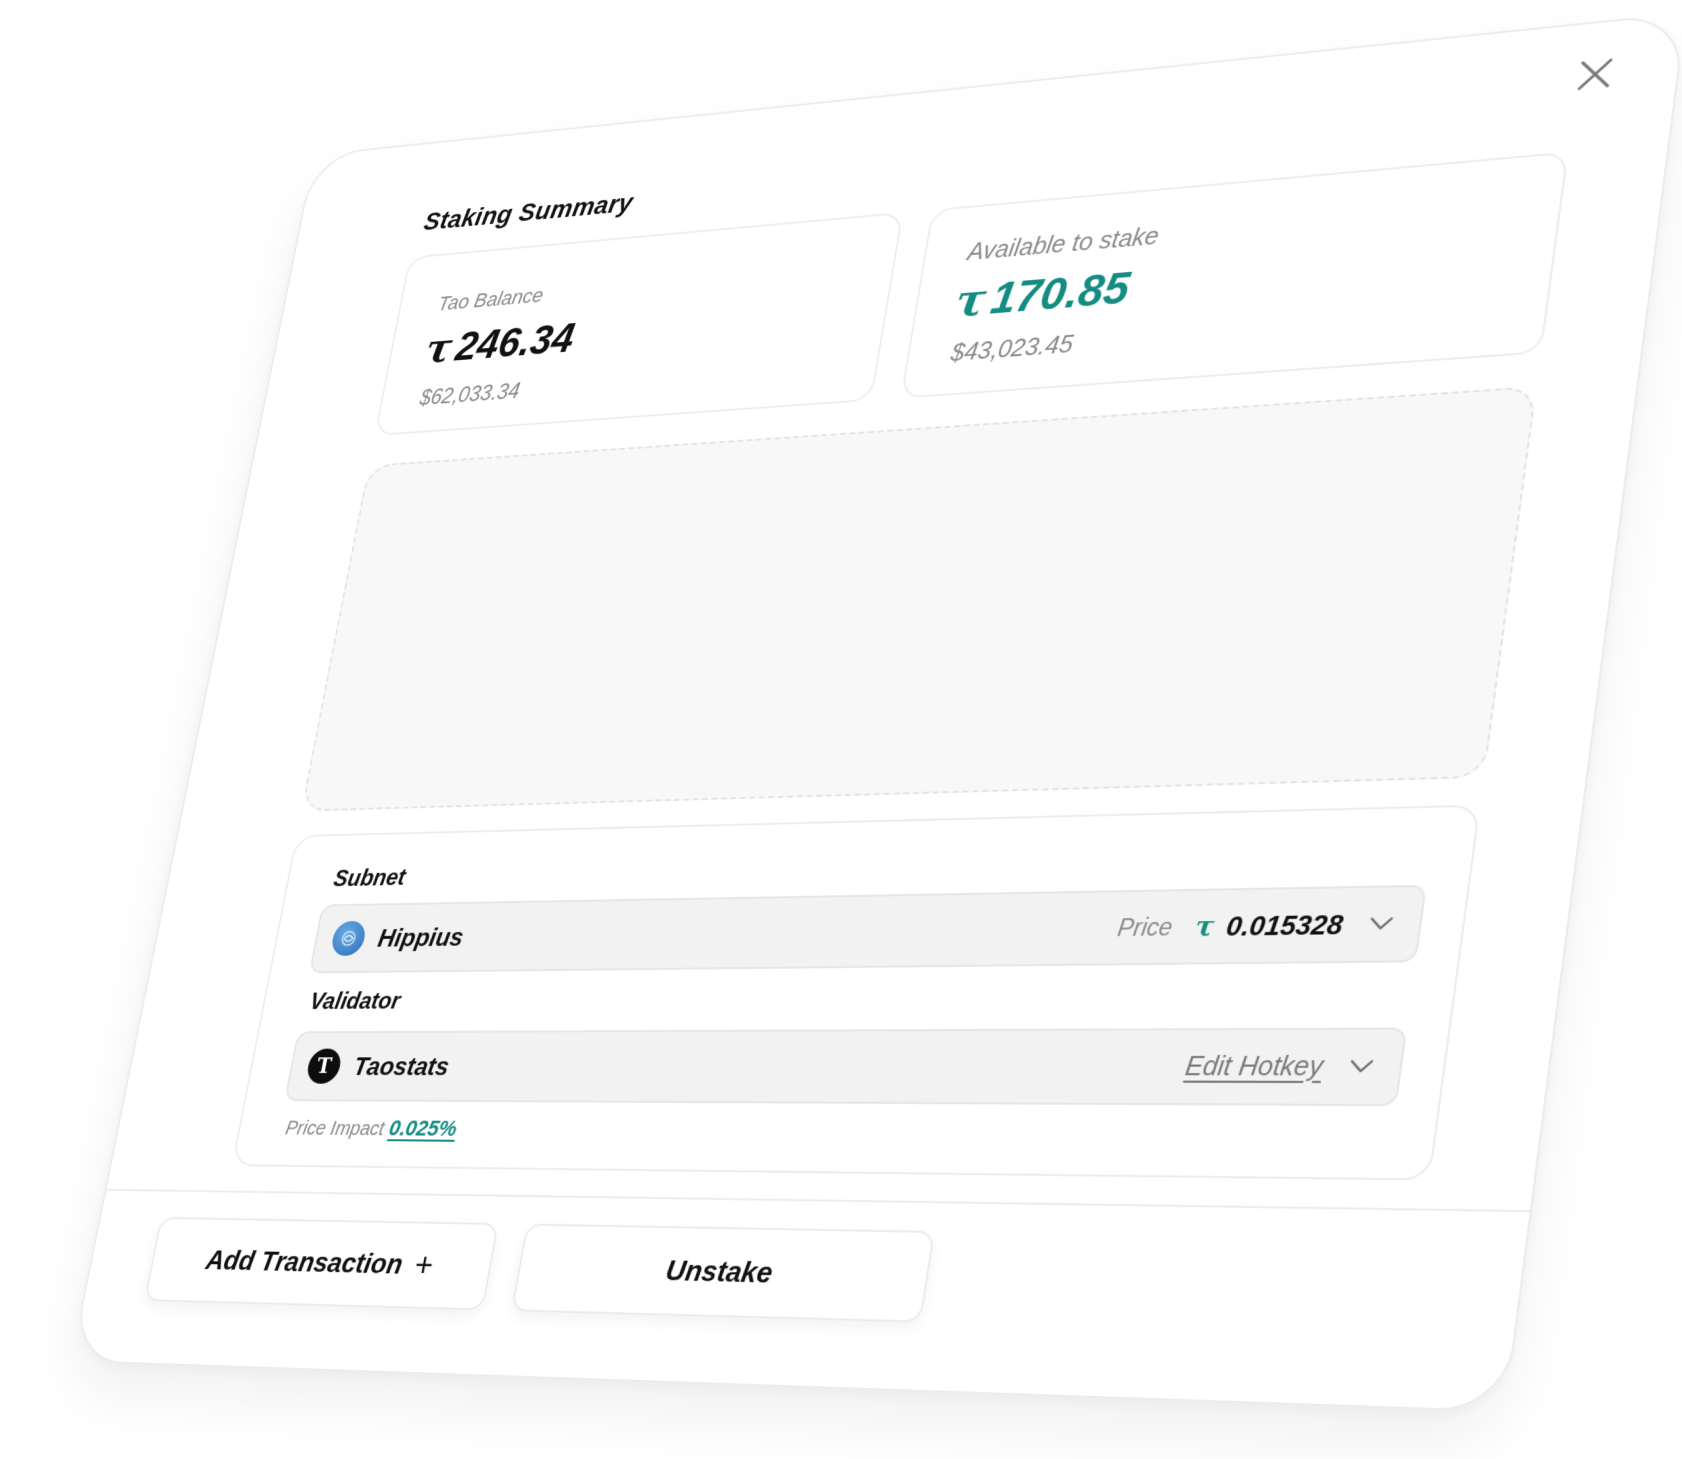  Describe the element at coordinates (1012, 348) in the screenshot. I see `available-usd: $43,023.45` at that location.